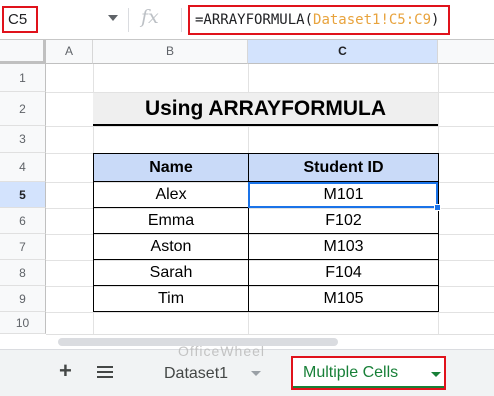  I want to click on formula-input: =ARRAYFORMULA(Dataset1!C5:C9), so click(319, 20).